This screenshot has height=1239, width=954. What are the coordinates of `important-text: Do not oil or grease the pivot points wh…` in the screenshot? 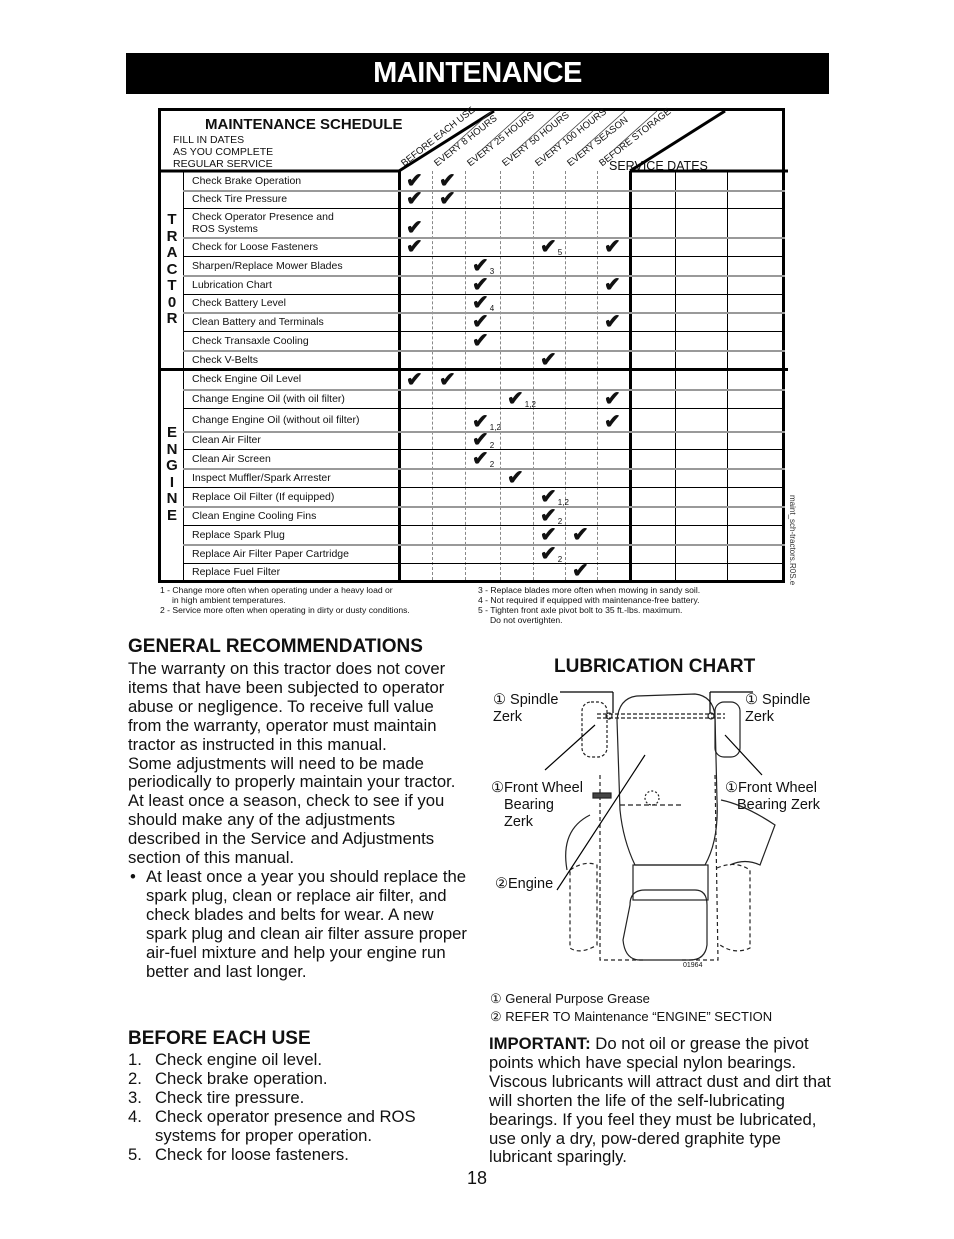 It's located at (660, 1100).